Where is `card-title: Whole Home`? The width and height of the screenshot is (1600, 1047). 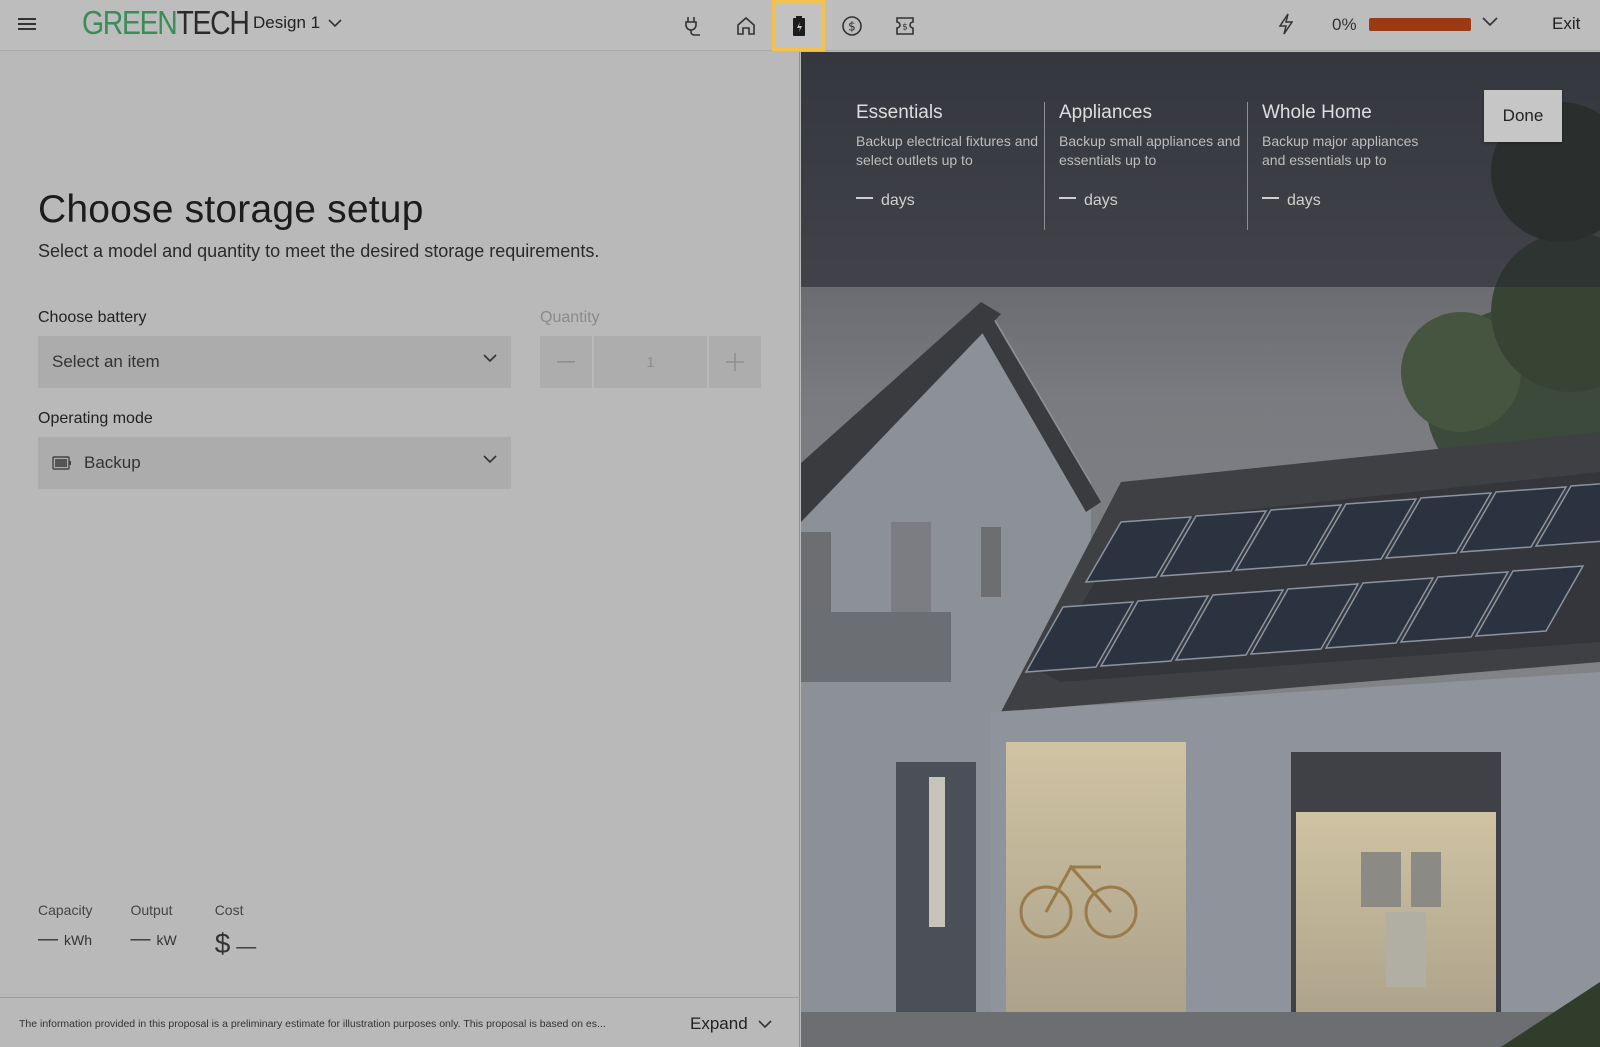
card-title: Whole Home is located at coordinates (1317, 112).